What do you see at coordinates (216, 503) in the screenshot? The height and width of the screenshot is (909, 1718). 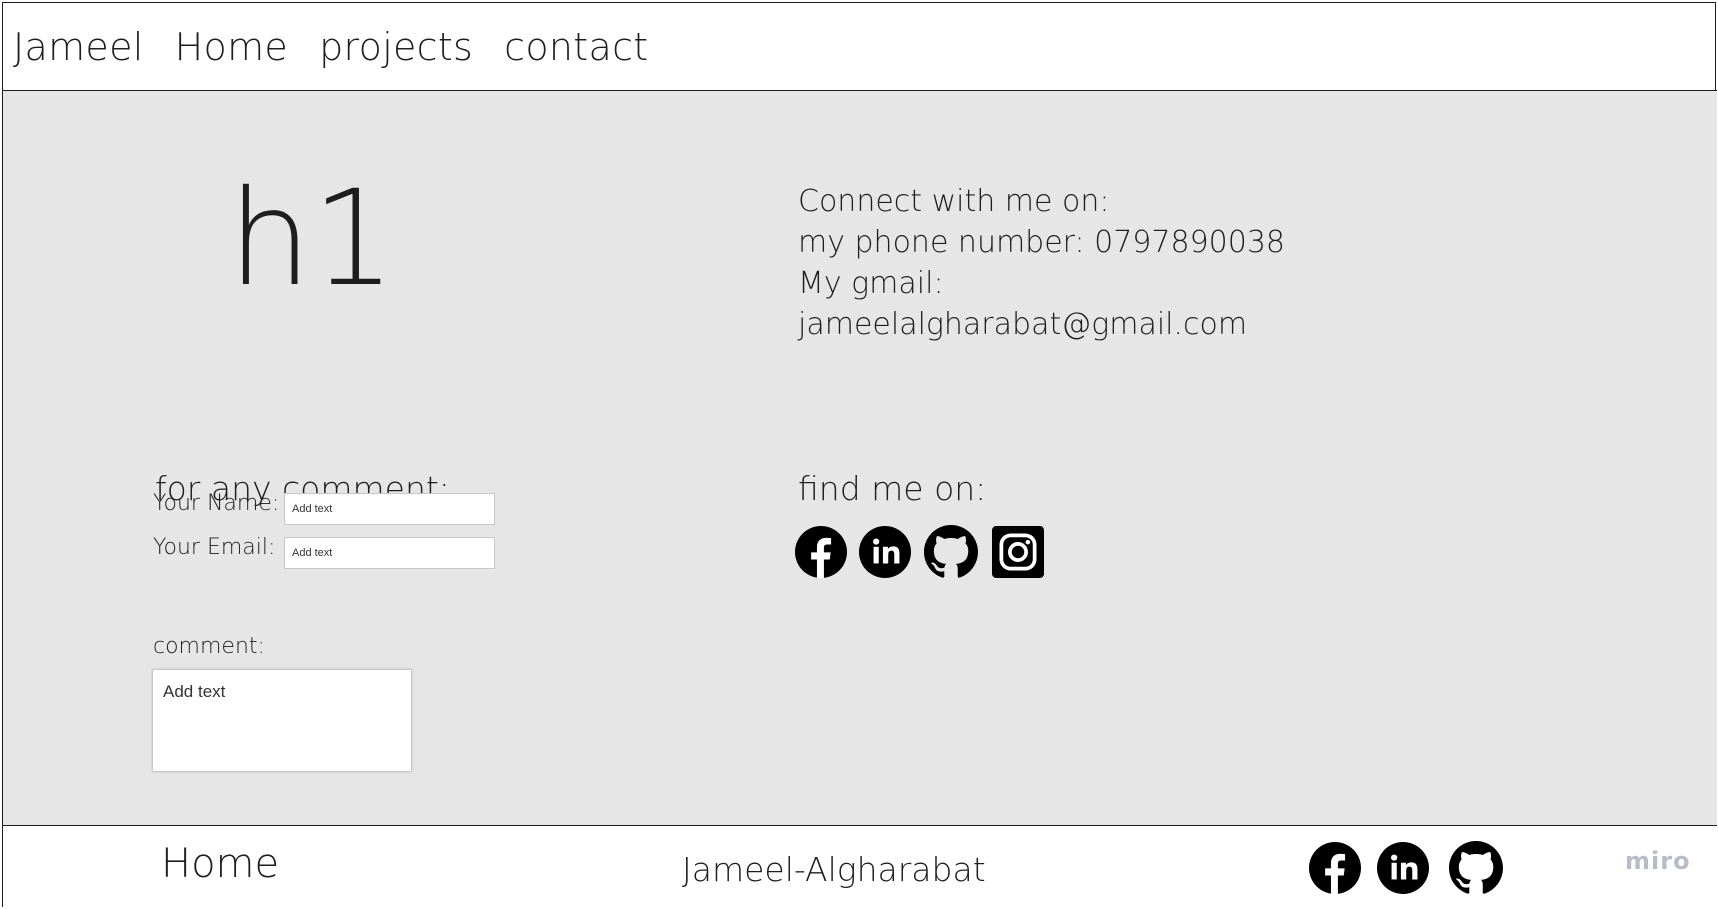 I see `name-label: Your Name:` at bounding box center [216, 503].